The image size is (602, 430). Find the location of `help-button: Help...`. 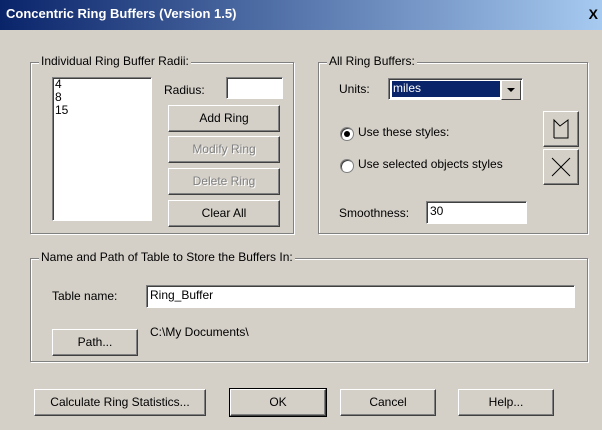

help-button: Help... is located at coordinates (506, 402).